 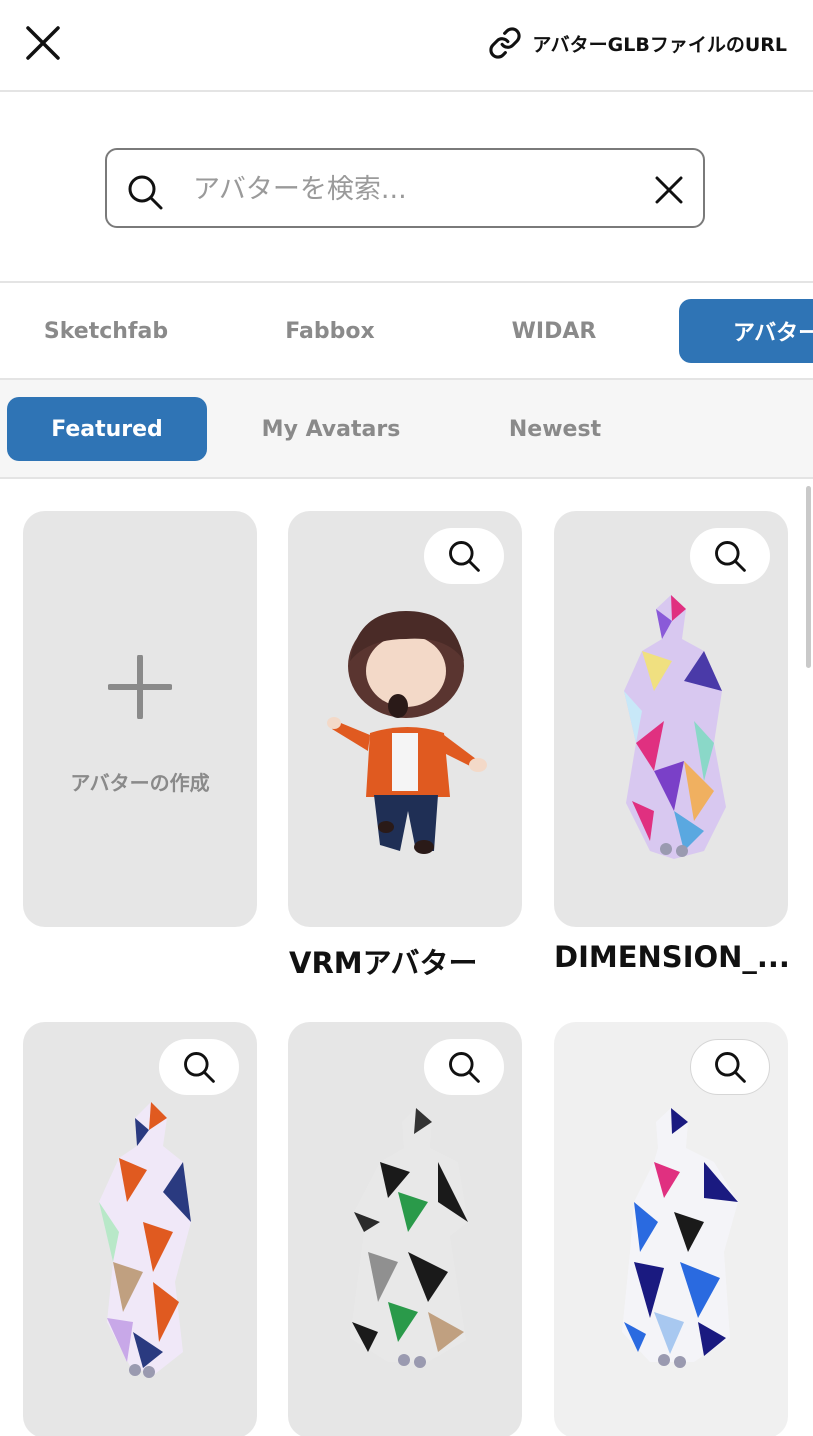 I want to click on link-icon, so click(x=505, y=43).